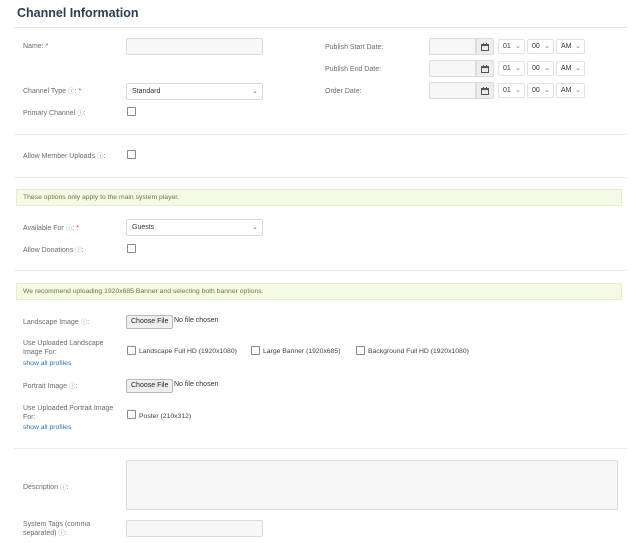 The width and height of the screenshot is (635, 543). I want to click on large-banner-option-label: Large Banner (1920x685), so click(302, 351).